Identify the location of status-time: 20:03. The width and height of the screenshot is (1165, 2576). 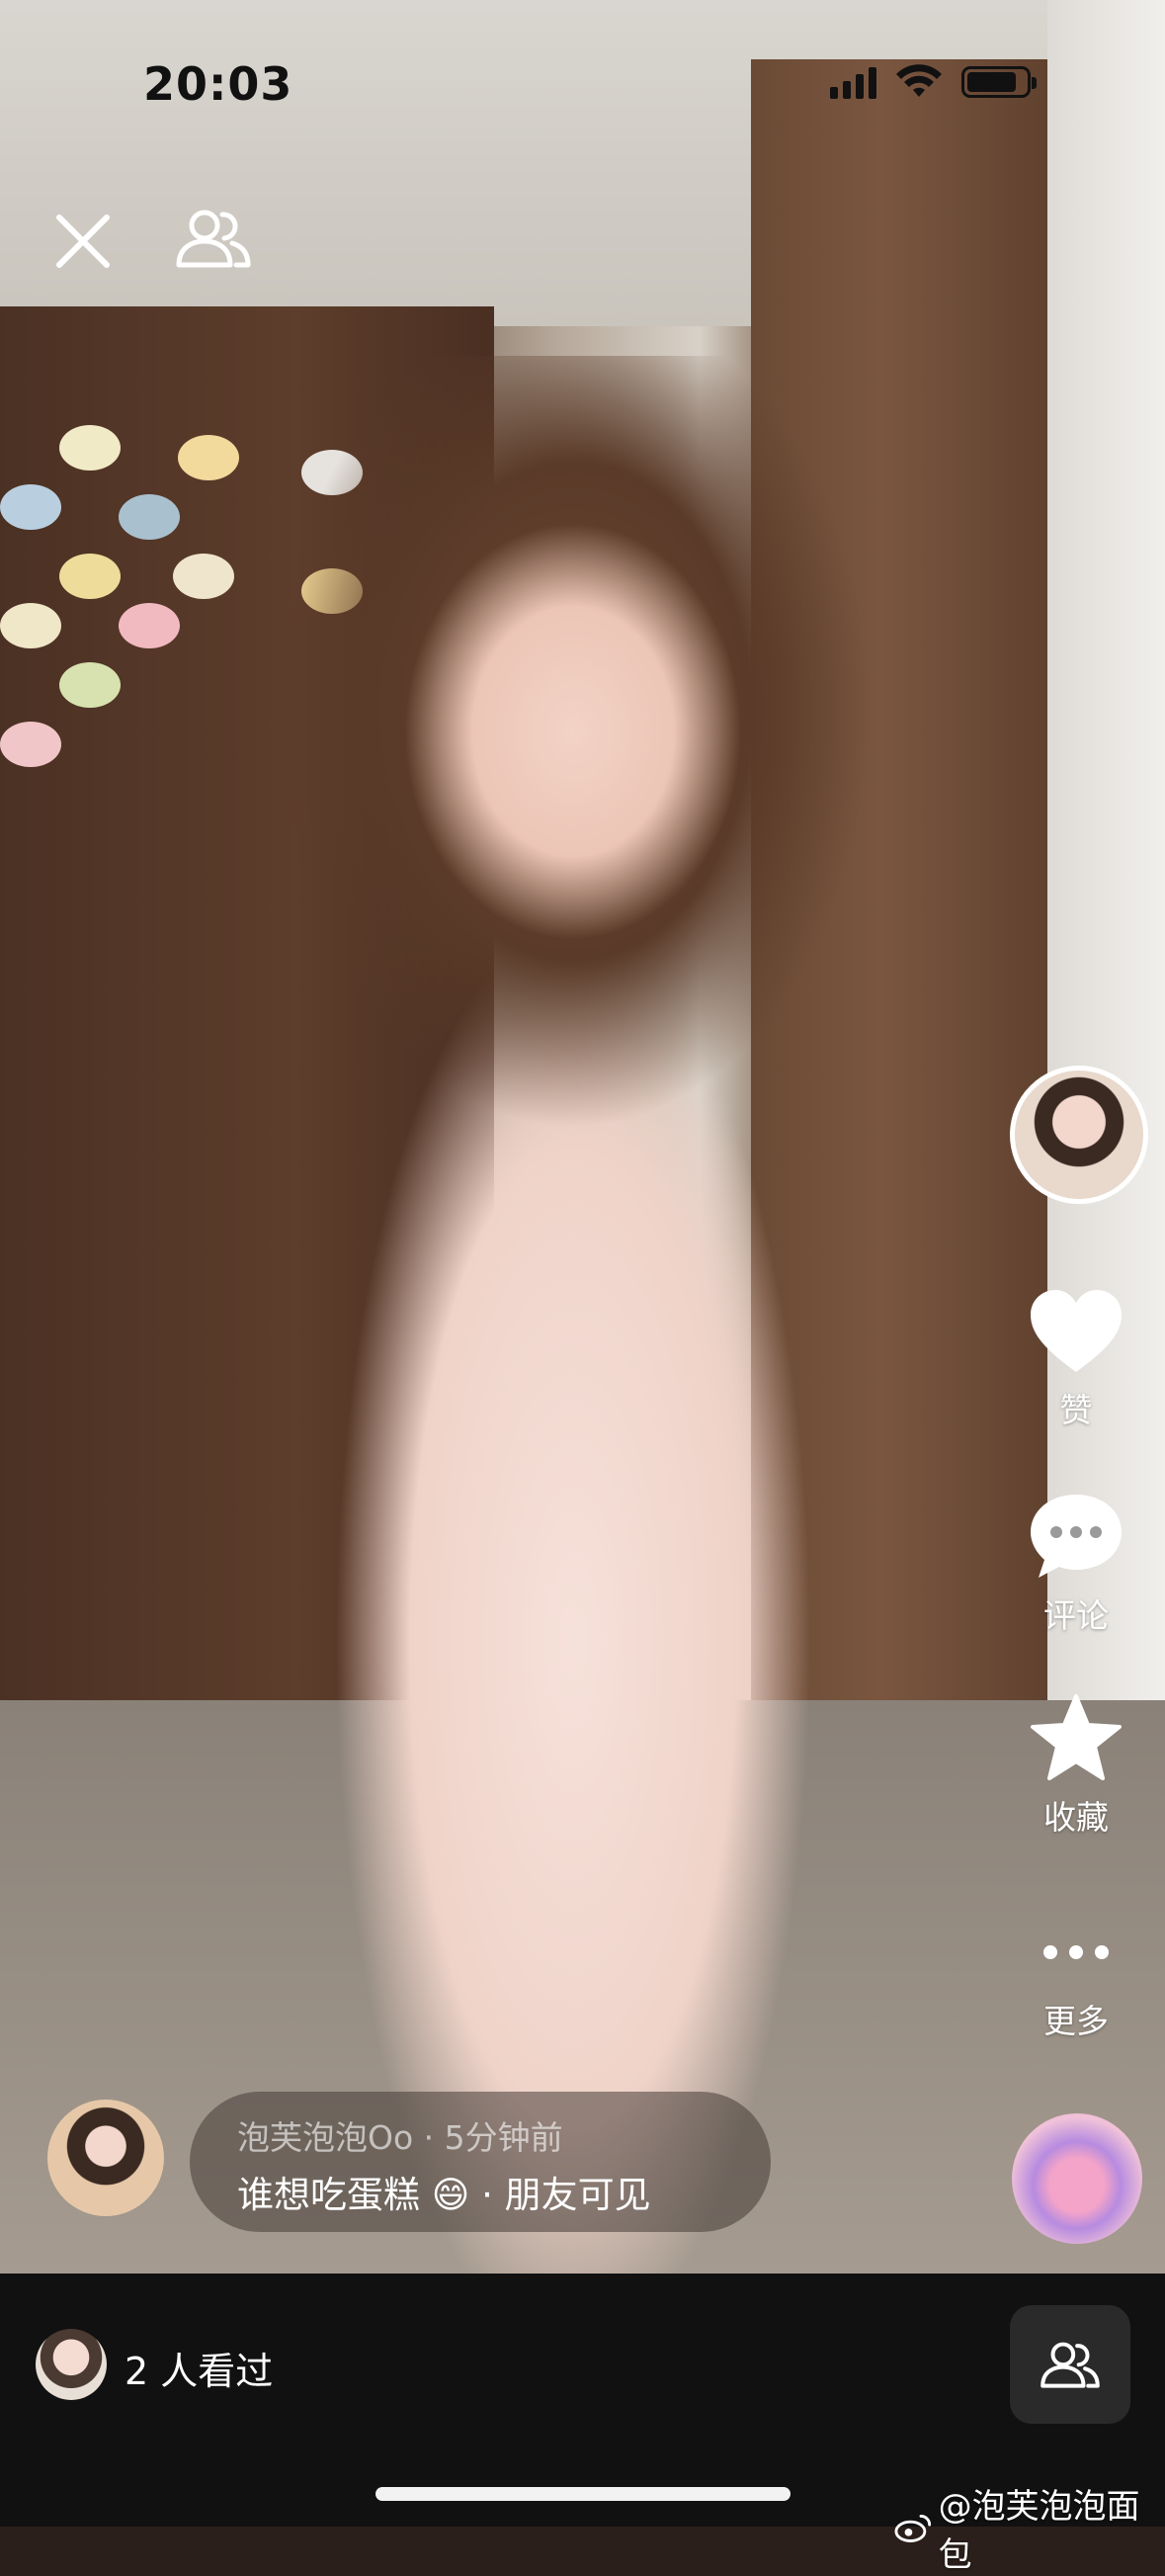
(218, 84).